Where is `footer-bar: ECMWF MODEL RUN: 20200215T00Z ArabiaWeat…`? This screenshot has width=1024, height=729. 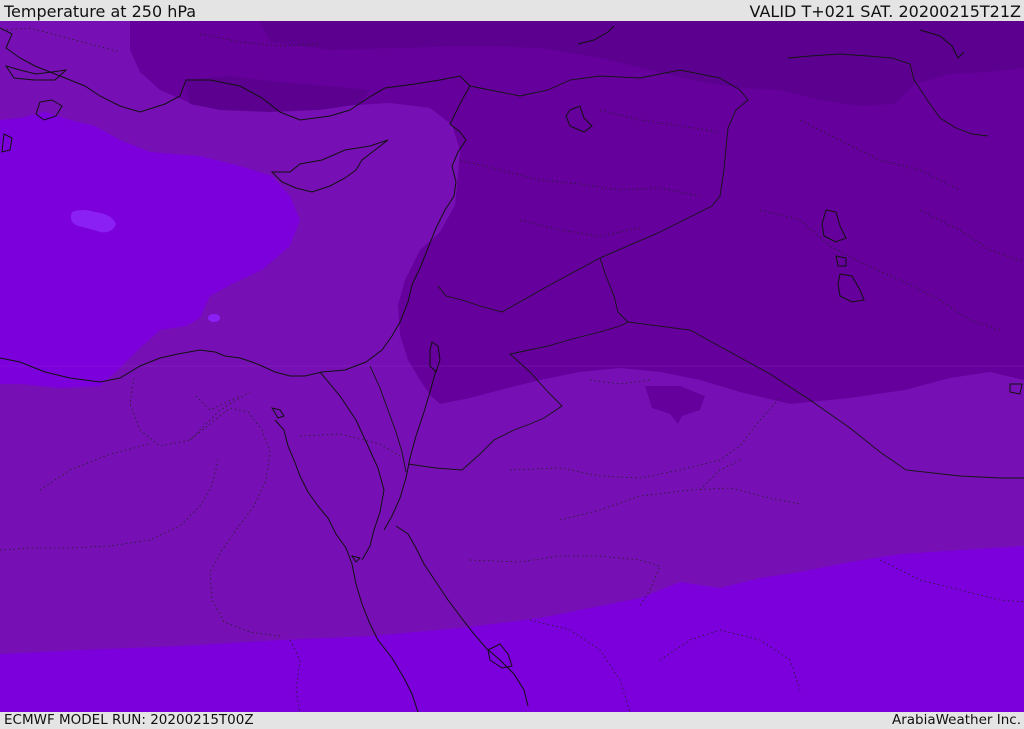 footer-bar: ECMWF MODEL RUN: 20200215T00Z ArabiaWeat… is located at coordinates (512, 720).